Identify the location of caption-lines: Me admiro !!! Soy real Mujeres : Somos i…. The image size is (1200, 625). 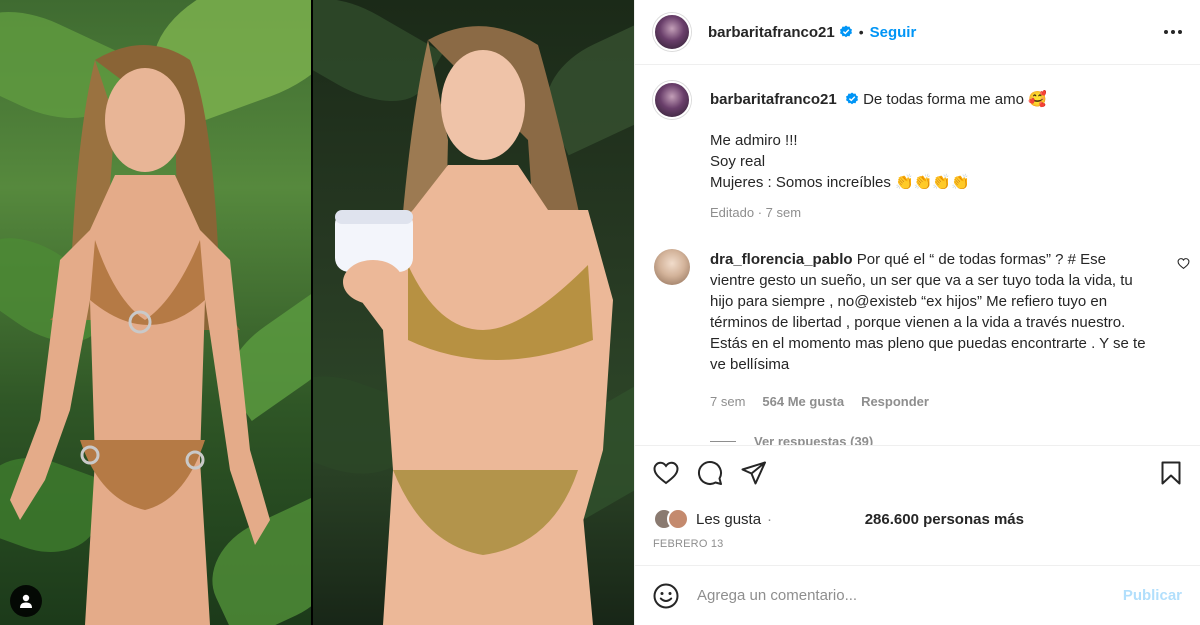
(878, 161).